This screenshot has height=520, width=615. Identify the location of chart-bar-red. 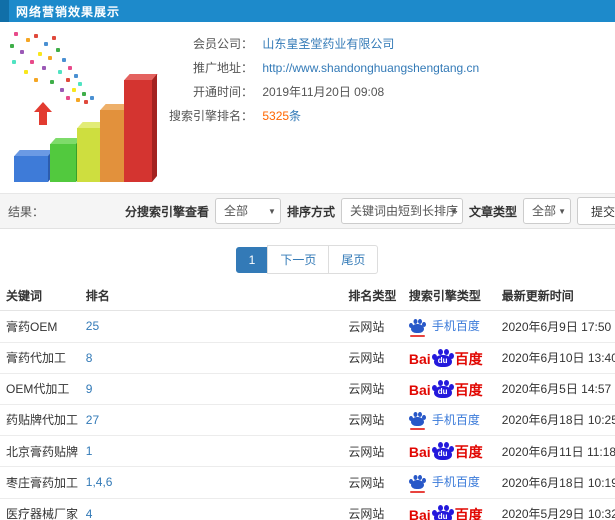
(138, 131).